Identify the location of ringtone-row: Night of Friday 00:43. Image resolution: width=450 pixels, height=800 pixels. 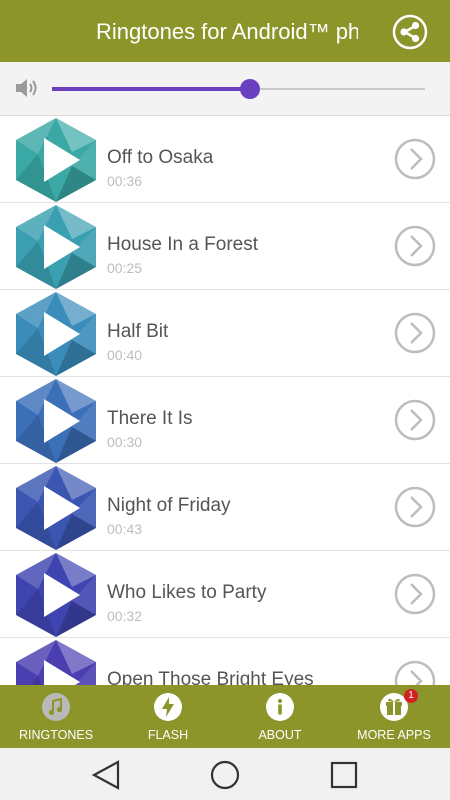
(225, 507).